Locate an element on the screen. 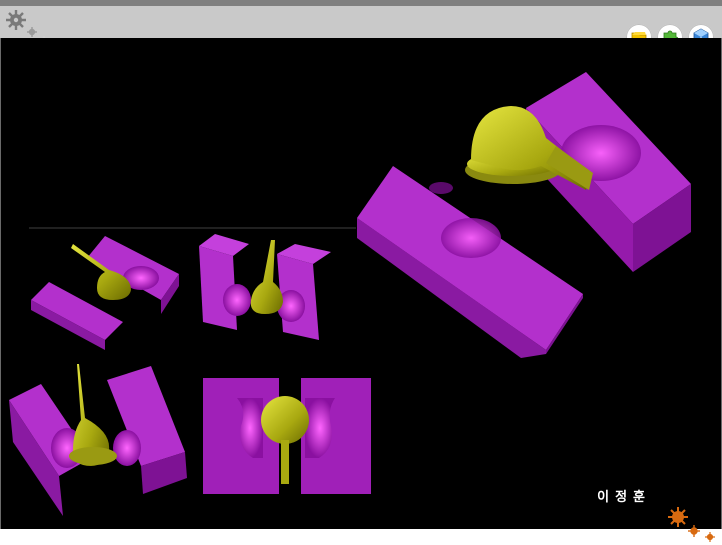 The height and width of the screenshot is (545, 722). header-bar is located at coordinates (361, 22).